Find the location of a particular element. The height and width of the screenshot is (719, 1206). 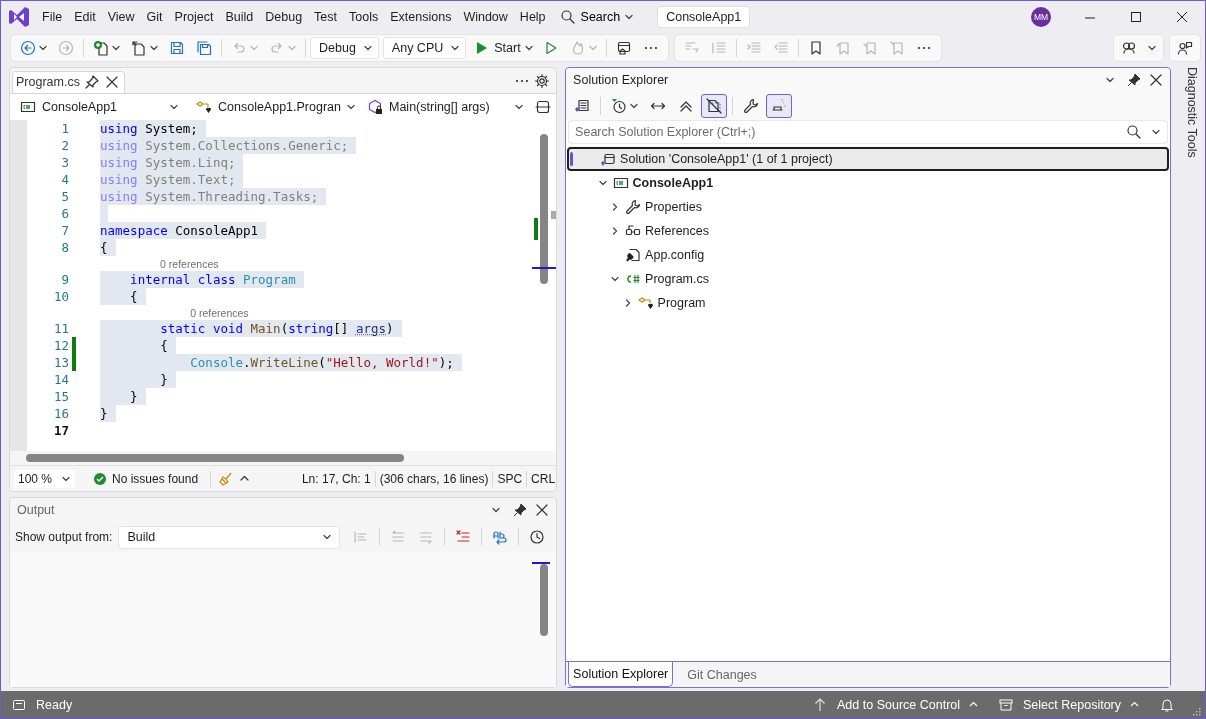

account-avatar: MM is located at coordinates (1041, 16).